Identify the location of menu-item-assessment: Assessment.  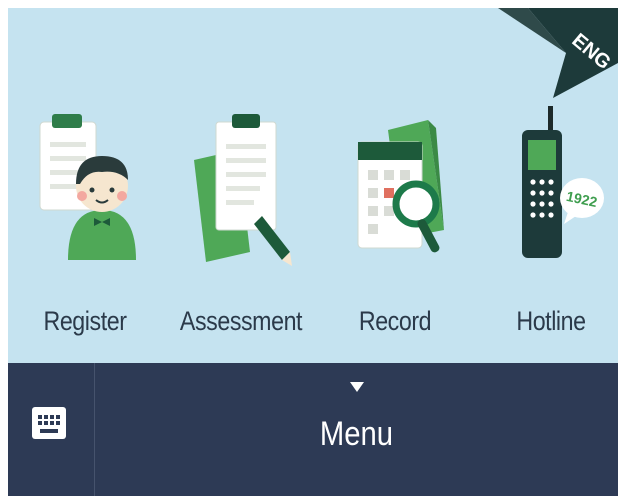
(241, 225).